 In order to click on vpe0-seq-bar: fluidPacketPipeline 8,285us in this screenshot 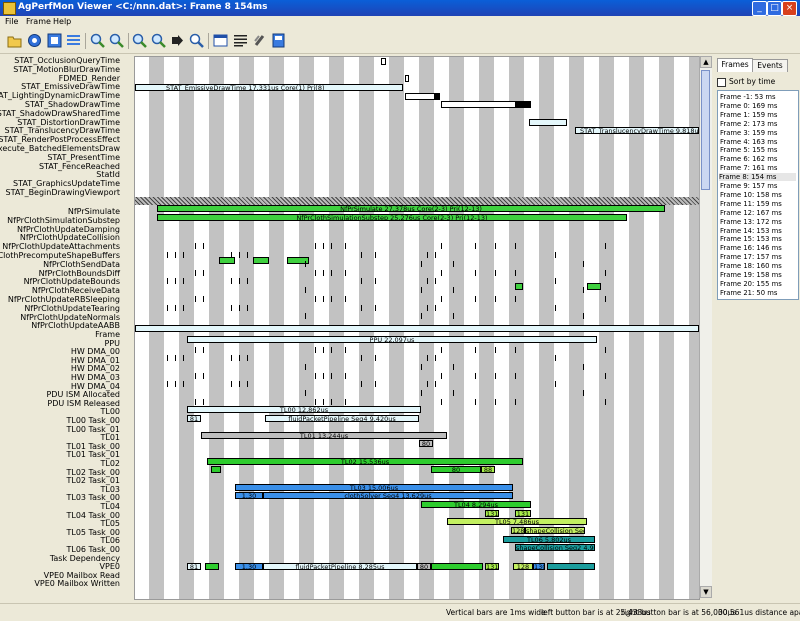, I will do `click(340, 566)`.